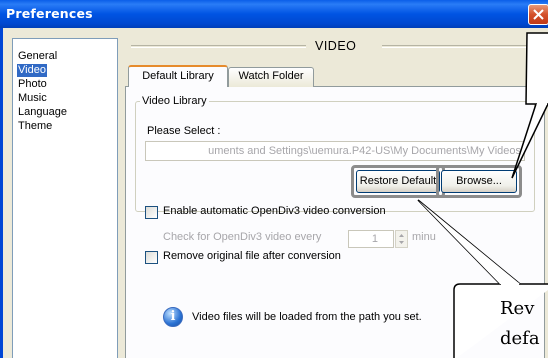 This screenshot has height=358, width=548. What do you see at coordinates (178, 76) in the screenshot?
I see `tab-default-library: Default Library` at bounding box center [178, 76].